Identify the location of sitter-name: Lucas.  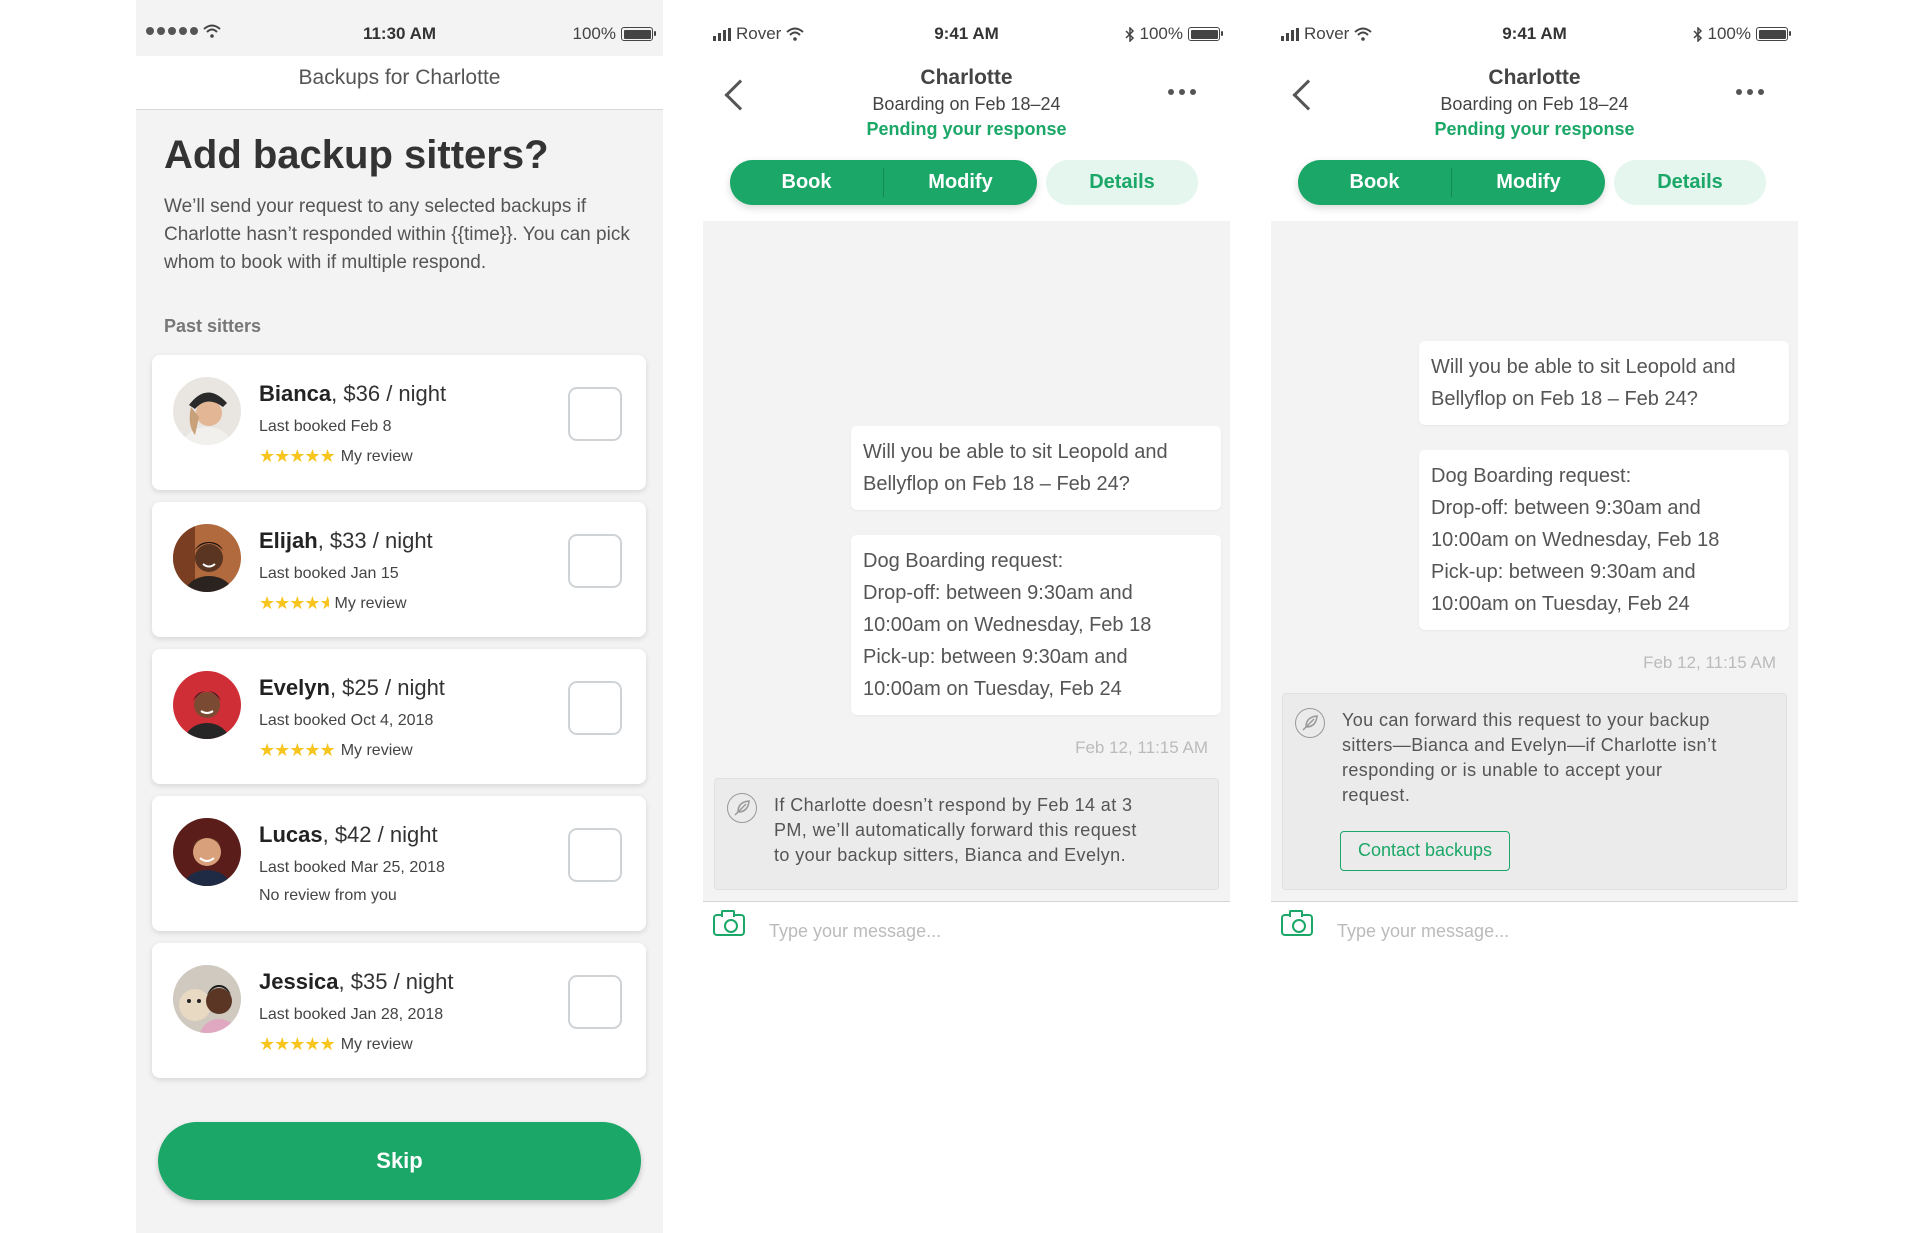
(291, 834).